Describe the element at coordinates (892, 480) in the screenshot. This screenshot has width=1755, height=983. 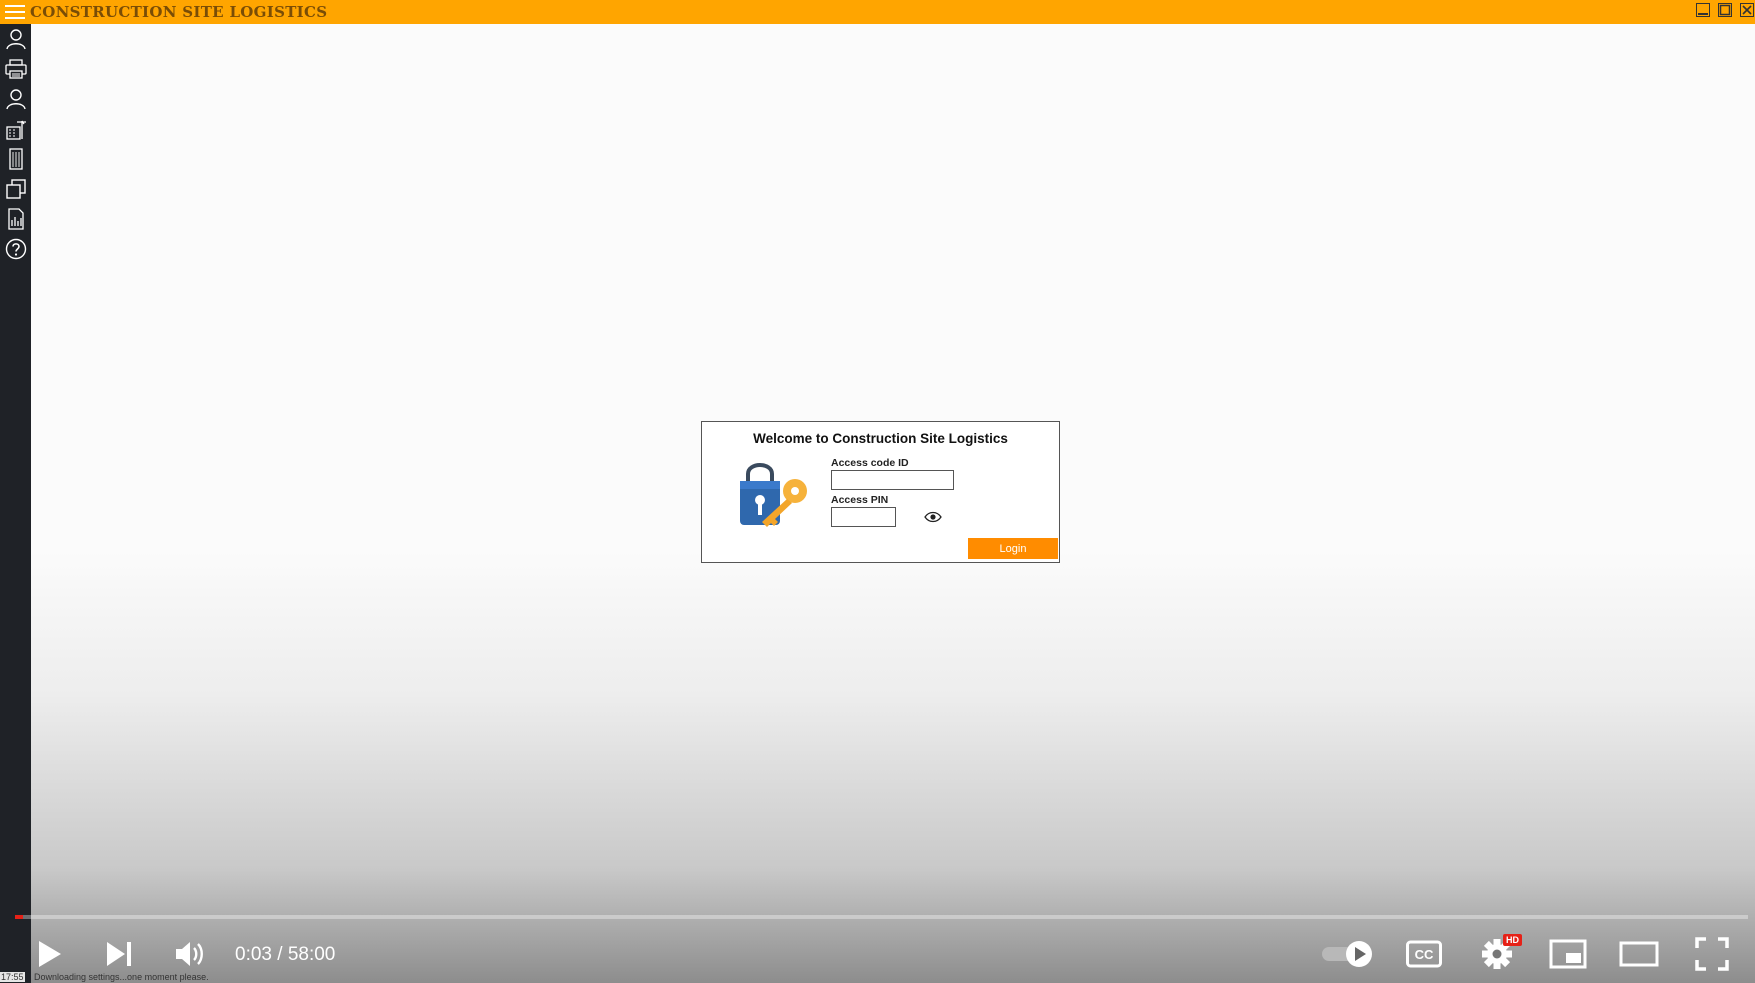
I see `access-code-input` at that location.